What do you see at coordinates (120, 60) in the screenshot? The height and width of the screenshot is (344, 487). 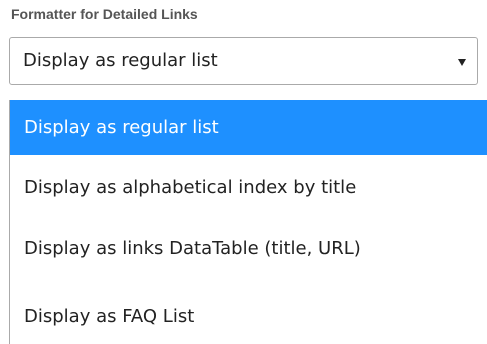 I see `select-current-value: Display as regular list` at bounding box center [120, 60].